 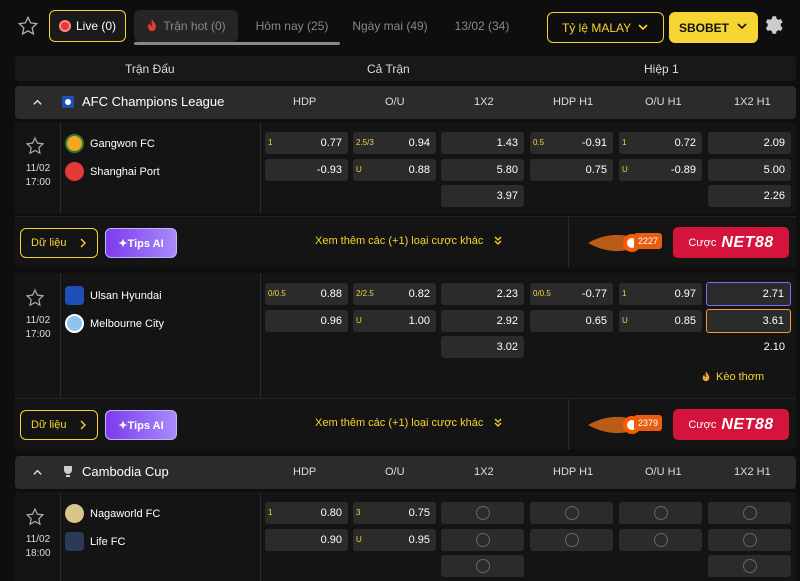 I want to click on tab-live: Live (0), so click(x=87, y=26).